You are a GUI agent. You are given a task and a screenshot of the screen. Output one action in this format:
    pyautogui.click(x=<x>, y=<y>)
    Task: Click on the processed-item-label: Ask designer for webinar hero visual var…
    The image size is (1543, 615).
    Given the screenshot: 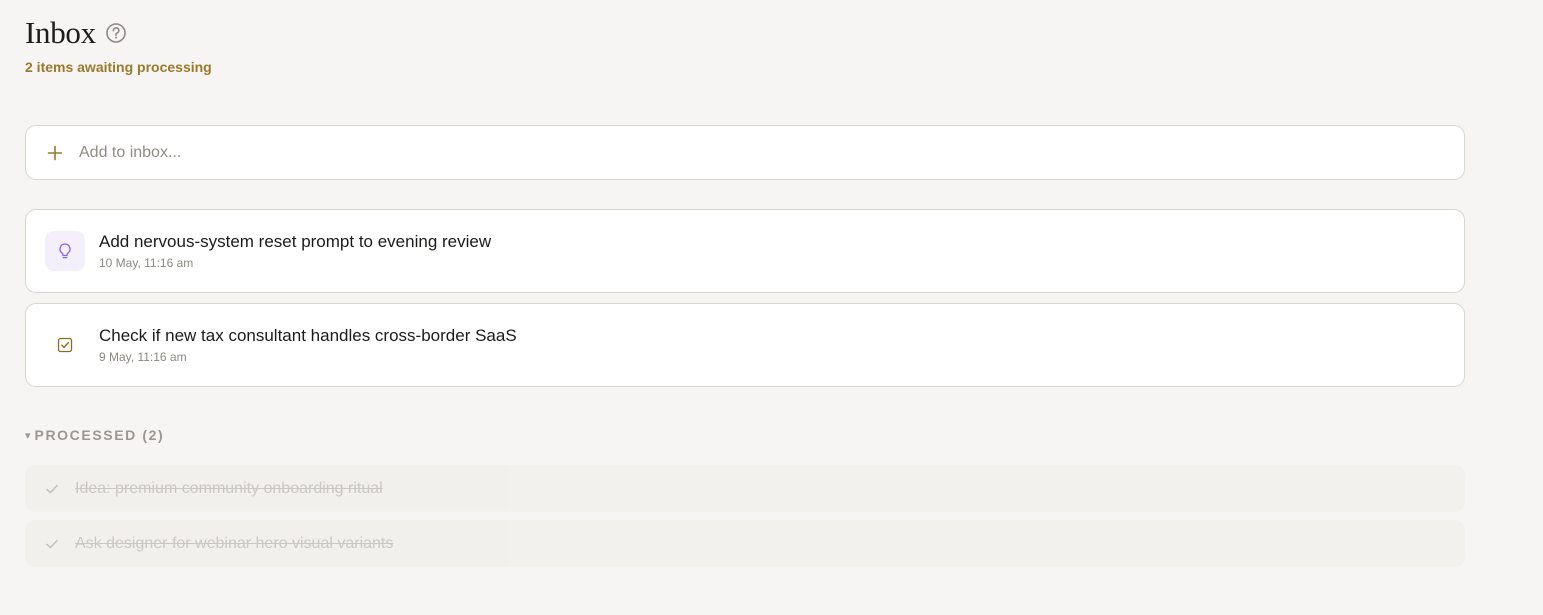 What is the action you would take?
    pyautogui.click(x=234, y=543)
    